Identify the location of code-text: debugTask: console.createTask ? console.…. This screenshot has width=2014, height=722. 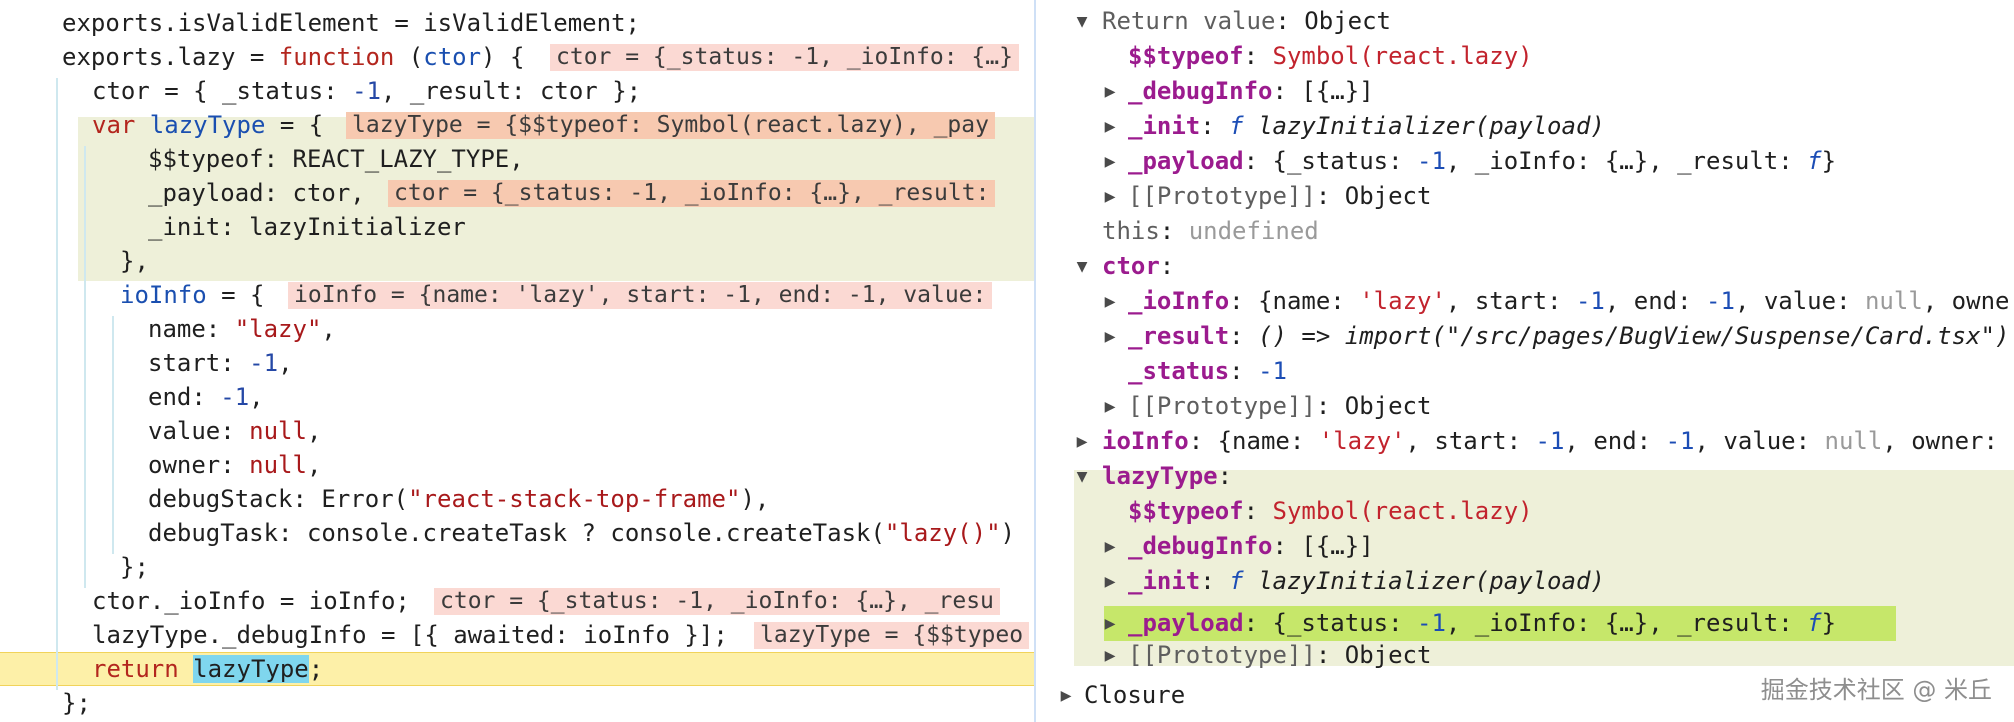
(581, 533).